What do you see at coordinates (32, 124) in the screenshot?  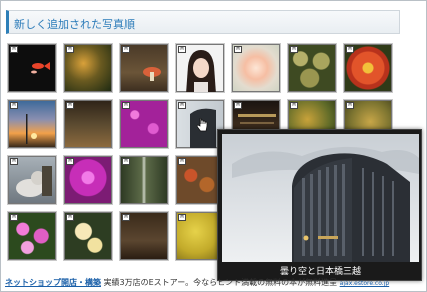 I see `thumb-sunset: M` at bounding box center [32, 124].